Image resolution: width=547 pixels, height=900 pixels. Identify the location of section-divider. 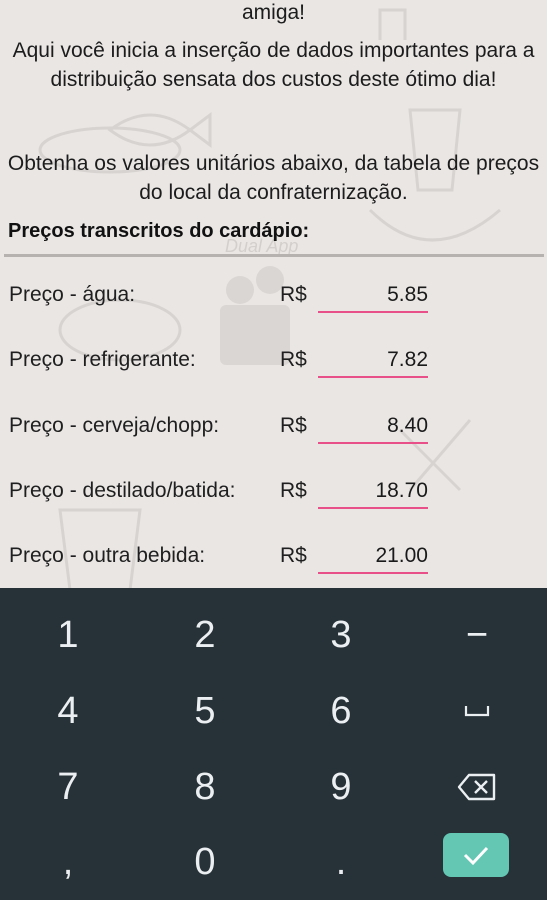
(274, 255).